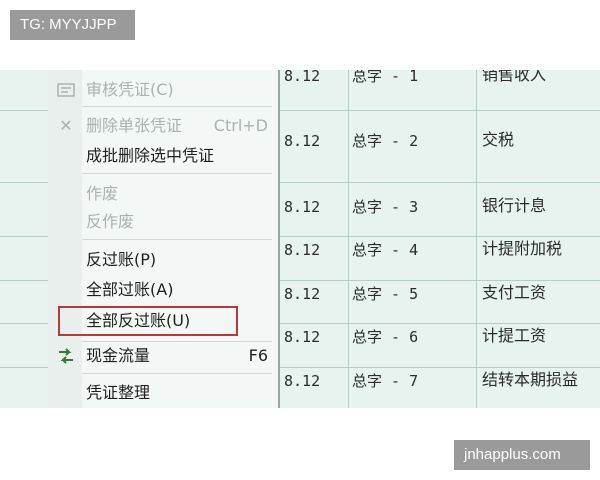 This screenshot has height=480, width=600. What do you see at coordinates (134, 125) in the screenshot?
I see `menu-item-label: 删除单张凭证` at bounding box center [134, 125].